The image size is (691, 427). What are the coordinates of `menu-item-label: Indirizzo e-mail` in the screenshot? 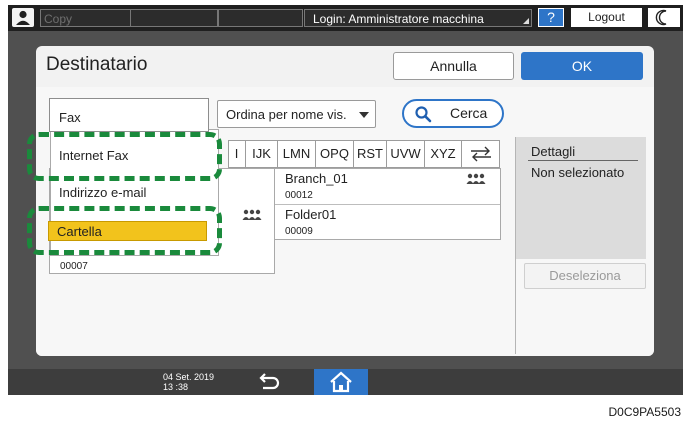 It's located at (103, 192).